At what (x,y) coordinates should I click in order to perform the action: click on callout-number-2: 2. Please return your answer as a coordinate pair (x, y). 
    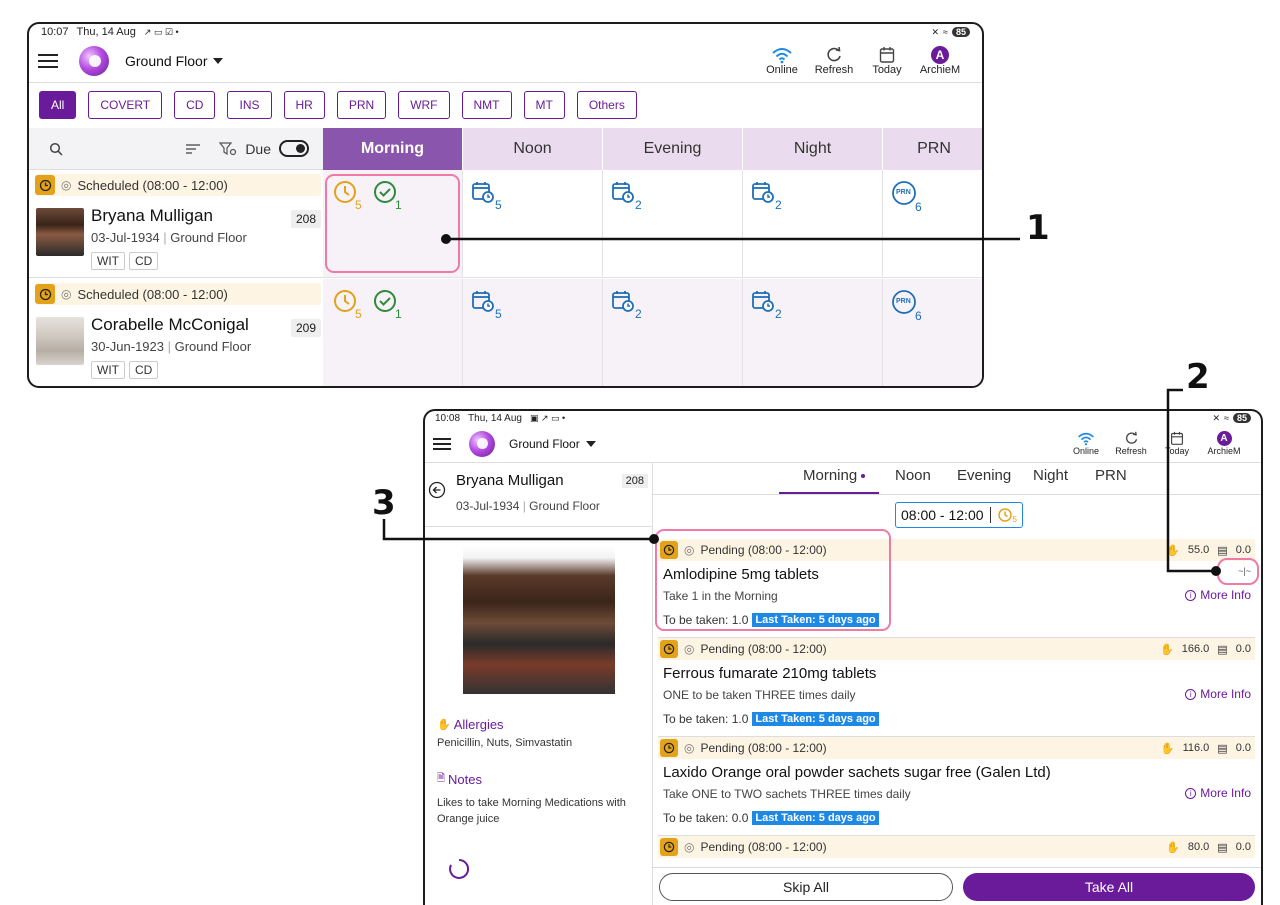
    Looking at the image, I should click on (1198, 377).